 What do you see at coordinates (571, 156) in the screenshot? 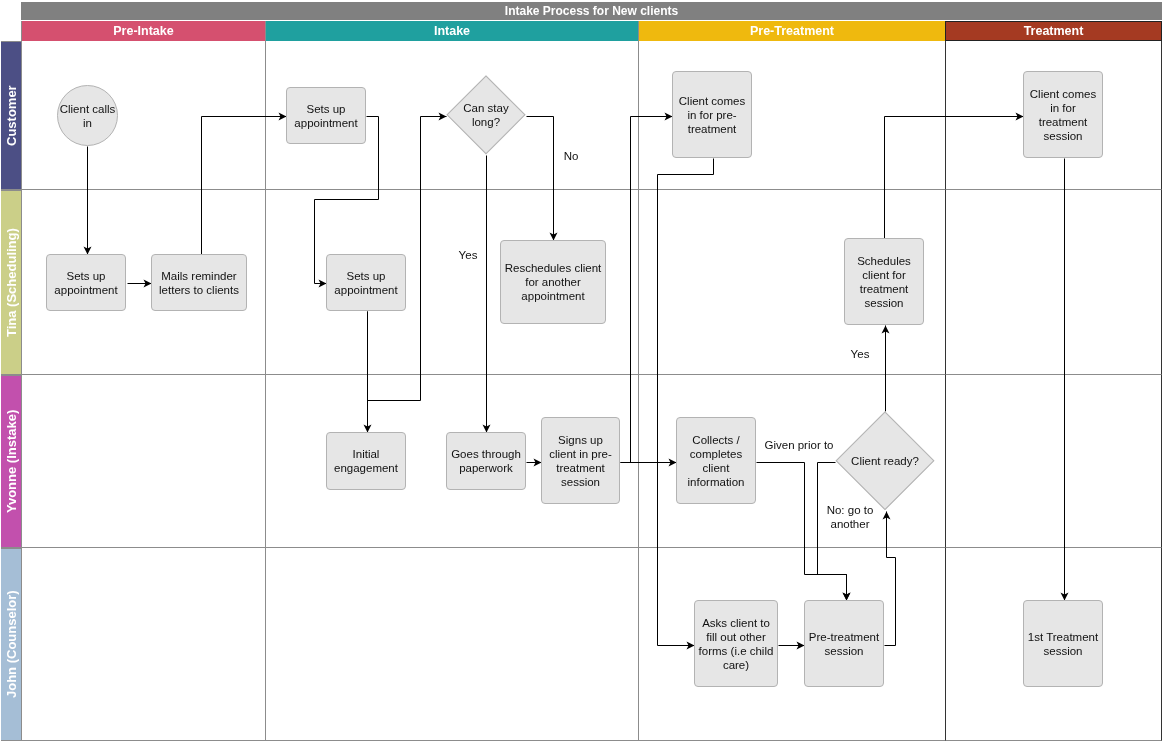
I see `edge-label: No` at bounding box center [571, 156].